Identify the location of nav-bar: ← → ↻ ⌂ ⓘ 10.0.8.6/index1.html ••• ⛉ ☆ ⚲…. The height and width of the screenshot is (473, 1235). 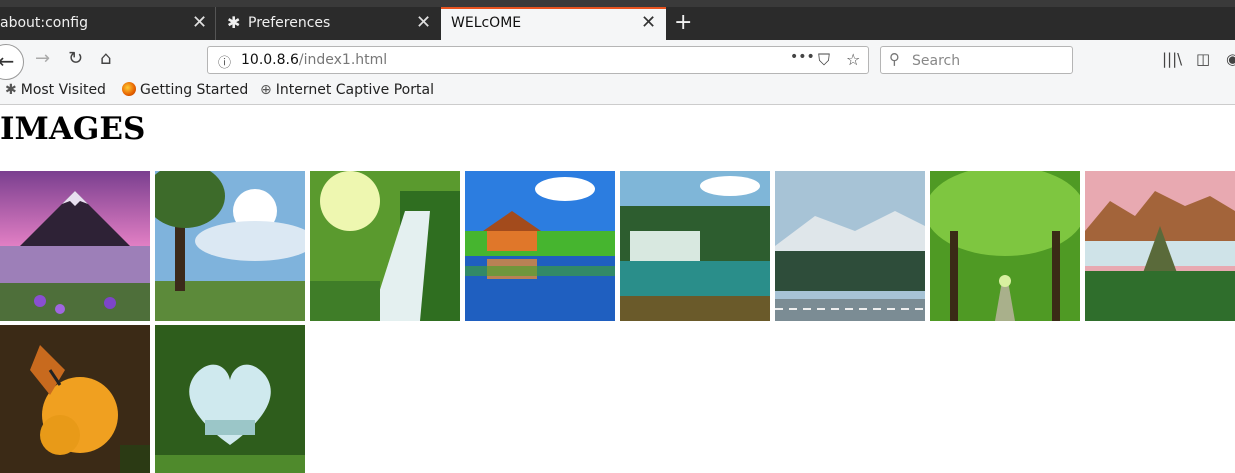
(617, 60).